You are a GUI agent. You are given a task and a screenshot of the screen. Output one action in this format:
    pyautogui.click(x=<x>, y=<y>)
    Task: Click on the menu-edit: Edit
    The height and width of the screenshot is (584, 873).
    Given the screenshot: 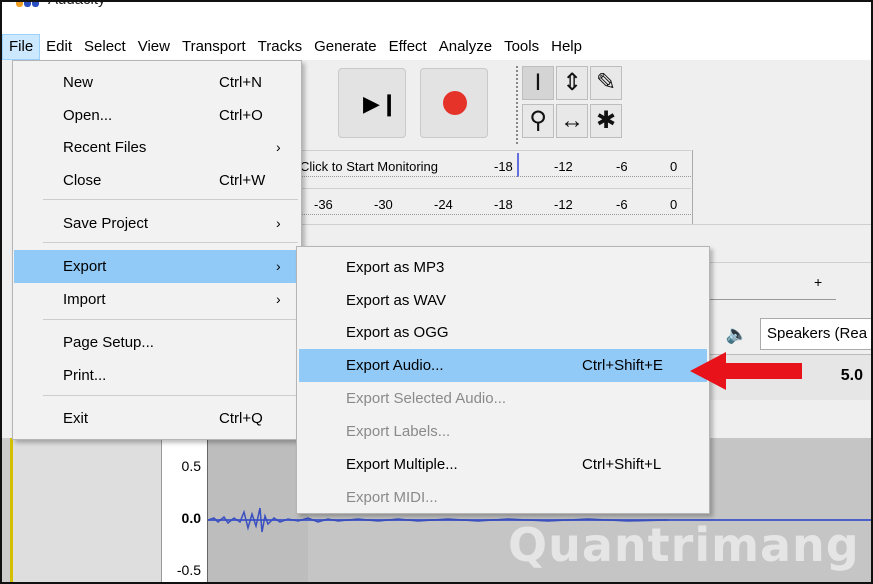 What is the action you would take?
    pyautogui.click(x=59, y=47)
    